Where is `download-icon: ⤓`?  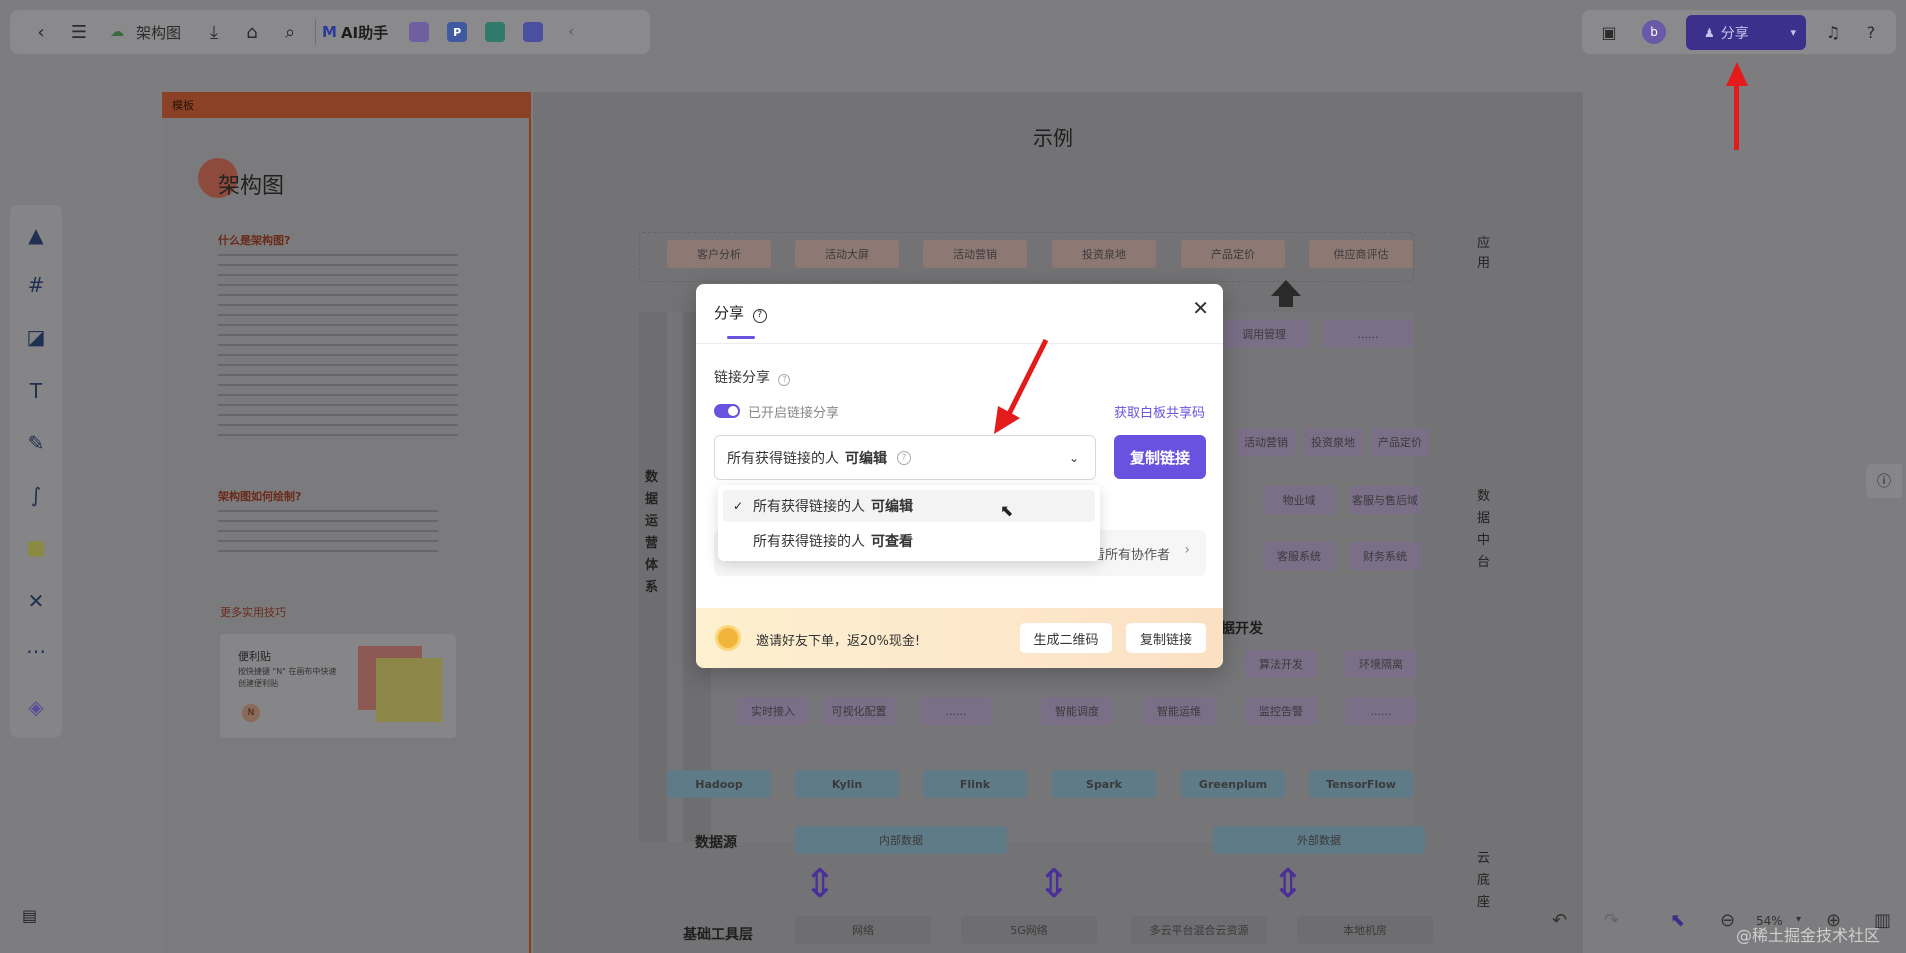 download-icon: ⤓ is located at coordinates (214, 32).